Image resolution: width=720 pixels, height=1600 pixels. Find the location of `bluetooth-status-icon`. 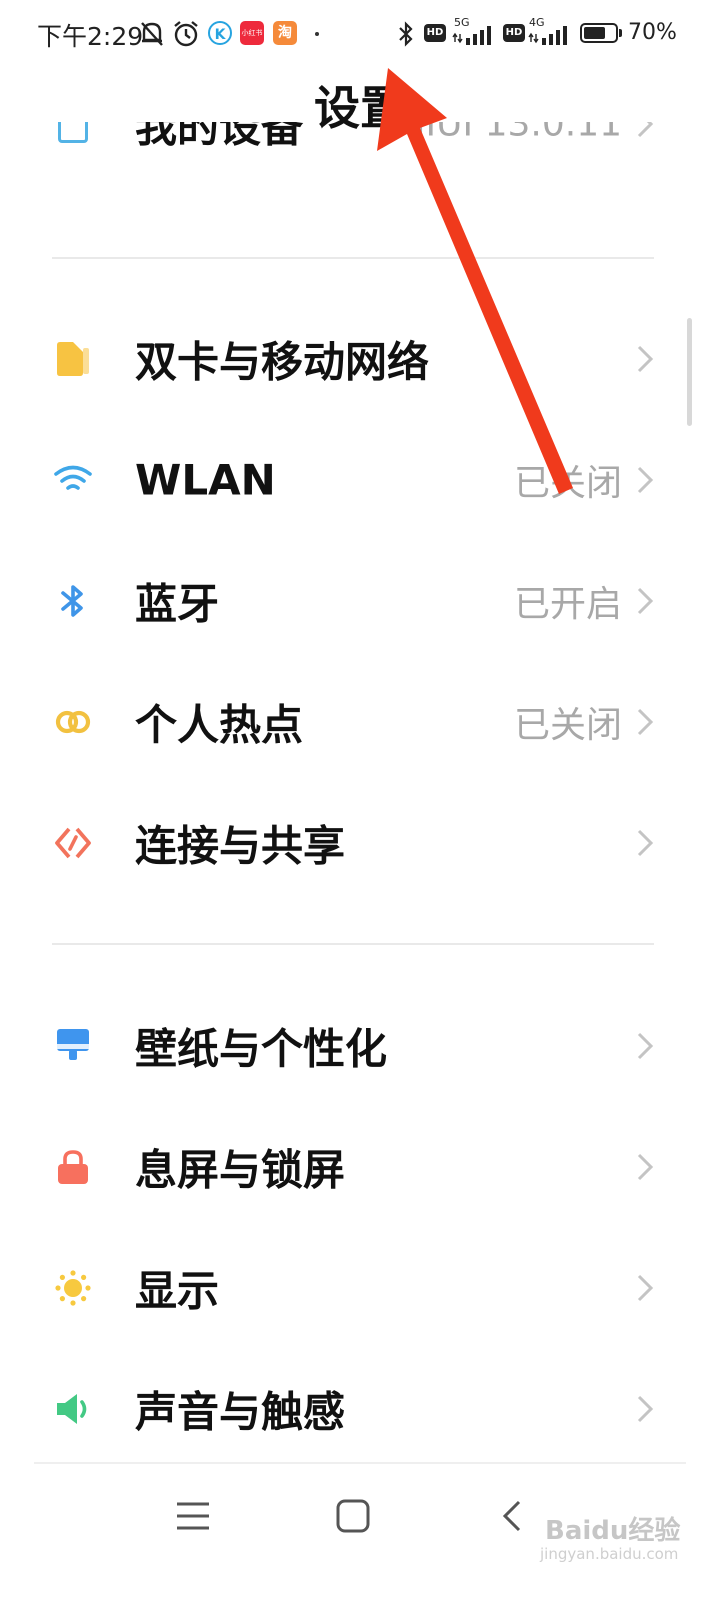

bluetooth-status-icon is located at coordinates (406, 34).